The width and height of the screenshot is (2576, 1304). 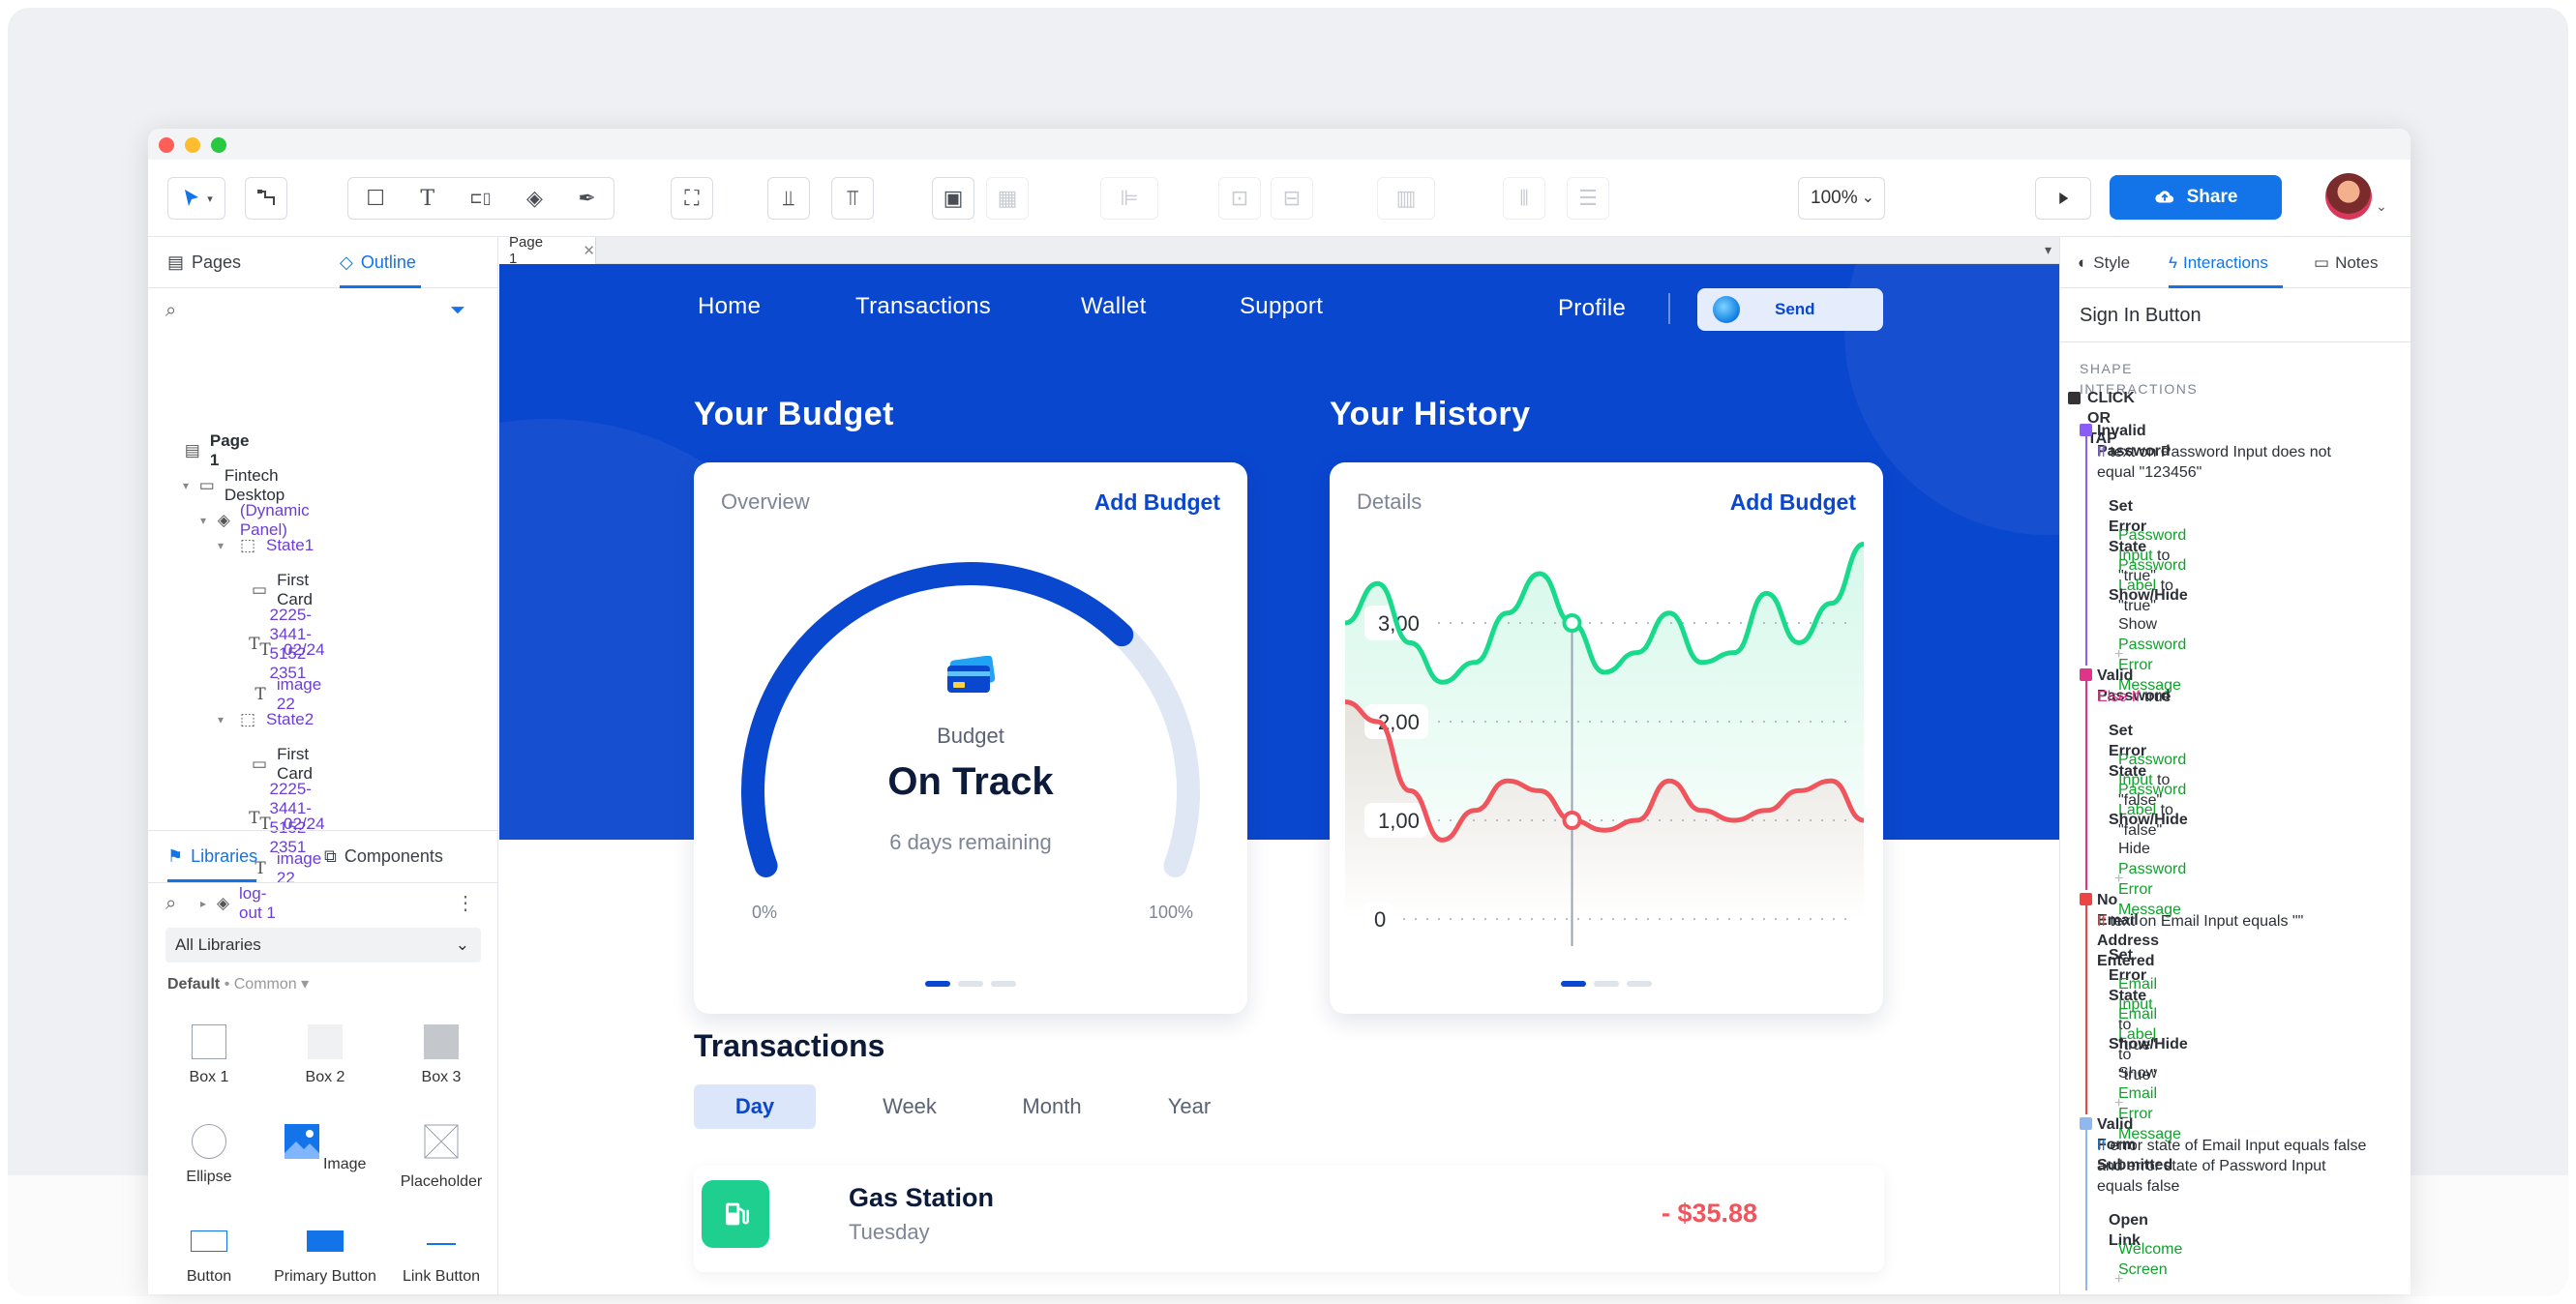 What do you see at coordinates (1114, 306) in the screenshot?
I see `nav-wallet: Wallet` at bounding box center [1114, 306].